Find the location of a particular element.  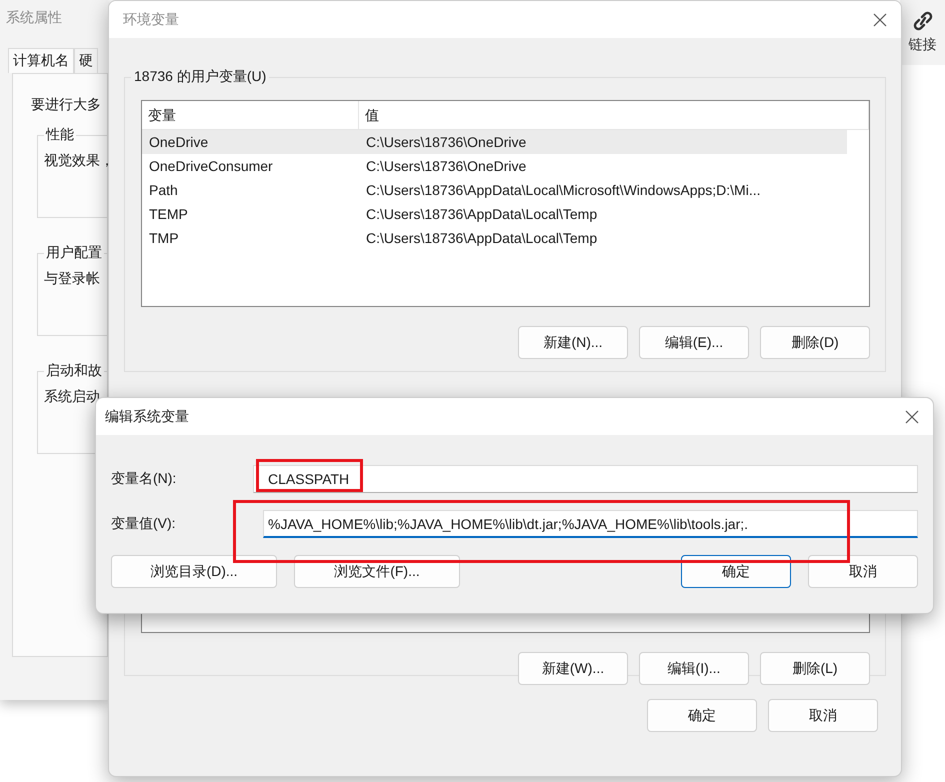

dialog-button: 删除(L) is located at coordinates (815, 668).